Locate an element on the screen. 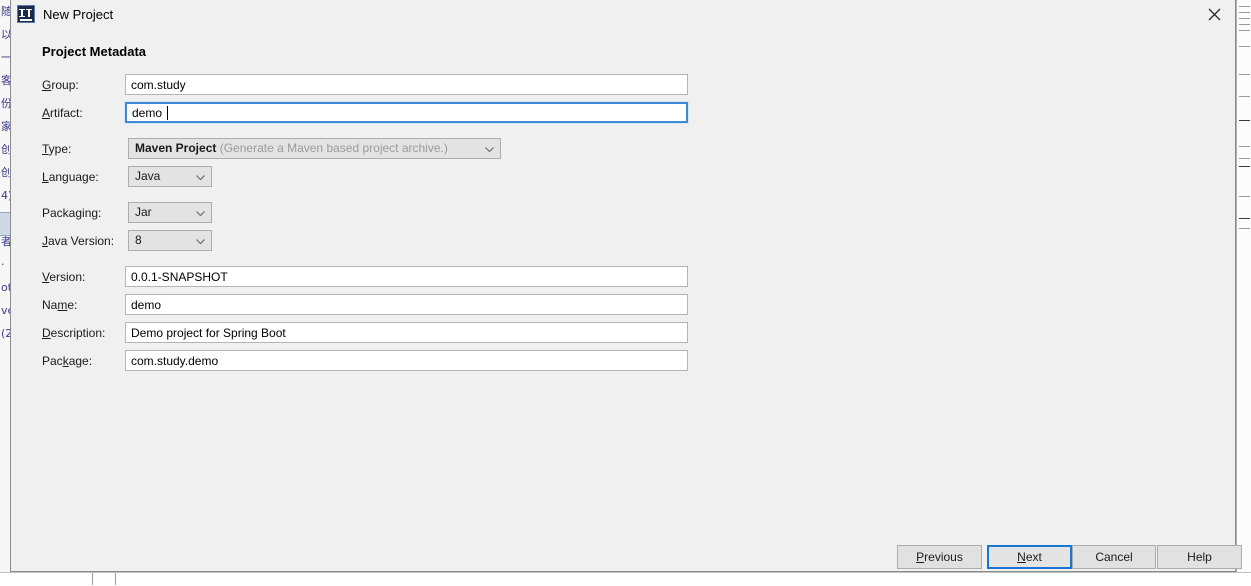 This screenshot has height=586, width=1251. package-label: Package: is located at coordinates (67, 361).